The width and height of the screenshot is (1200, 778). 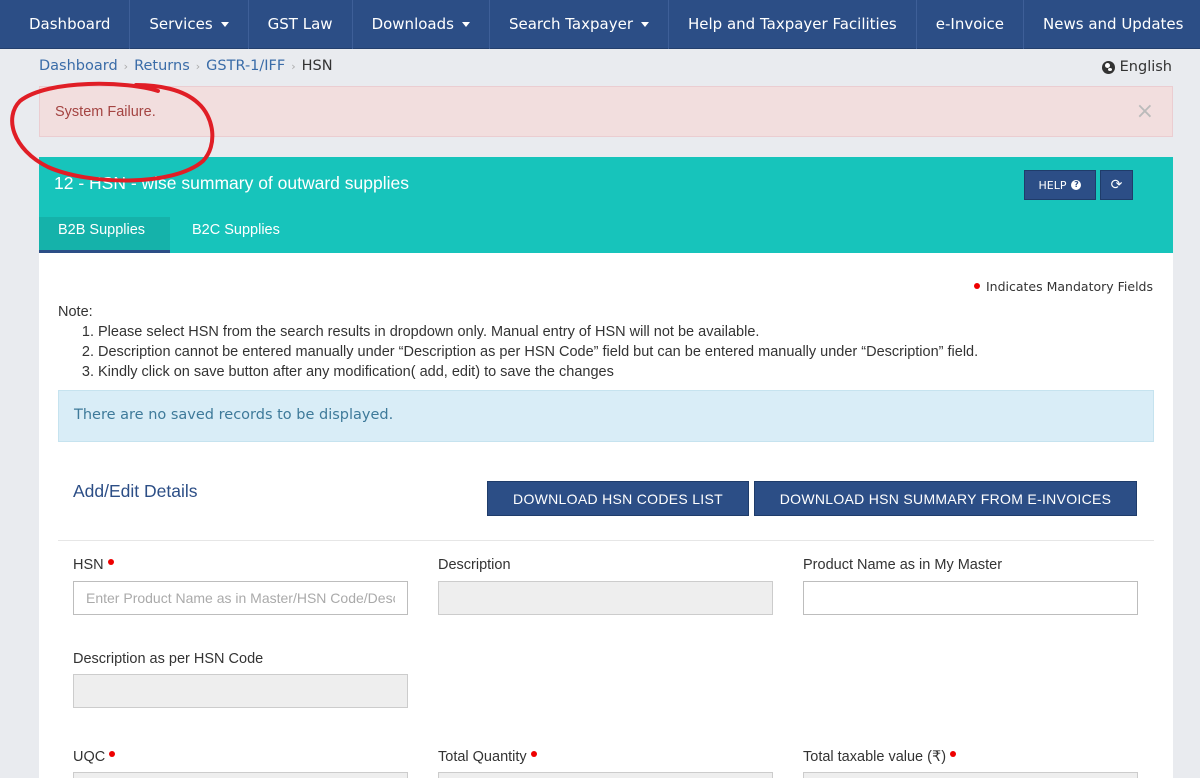 What do you see at coordinates (240, 775) in the screenshot?
I see `uqc-select` at bounding box center [240, 775].